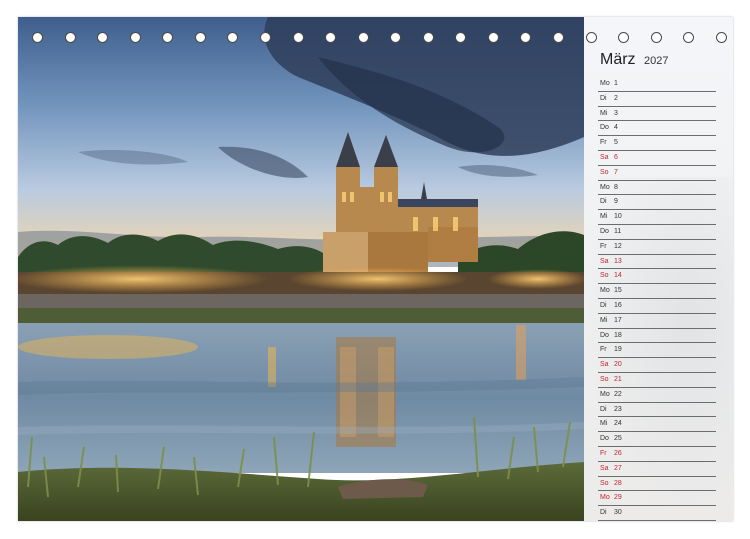 This screenshot has width=750, height=539. Describe the element at coordinates (657, 336) in the screenshot. I see `day-row: Do 18` at that location.